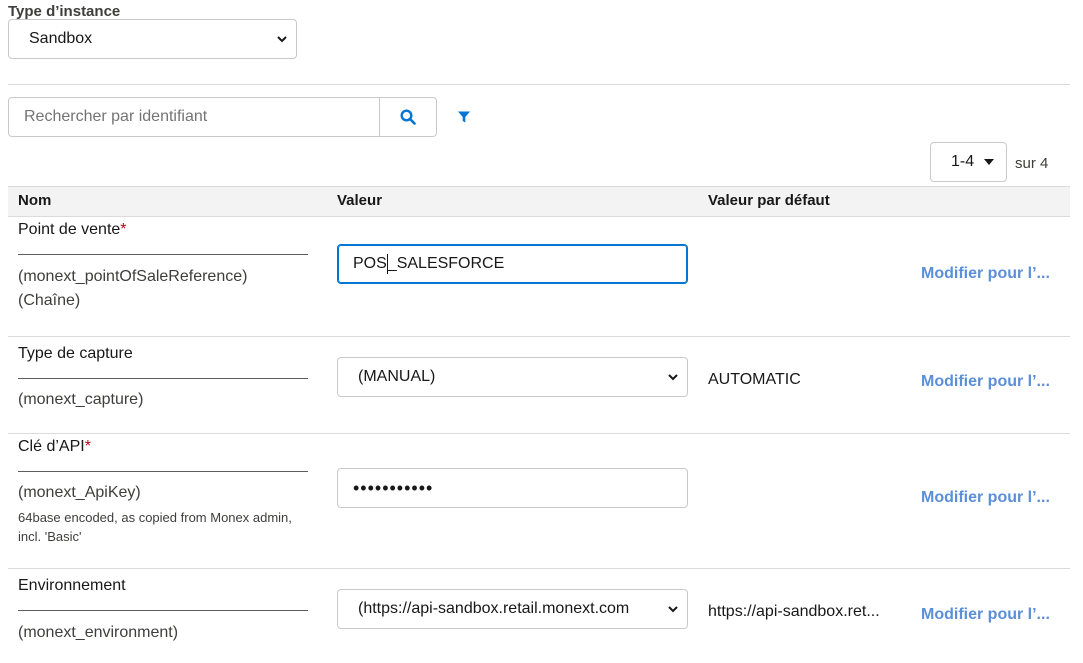 The width and height of the screenshot is (1083, 663). I want to click on search-icon, so click(408, 117).